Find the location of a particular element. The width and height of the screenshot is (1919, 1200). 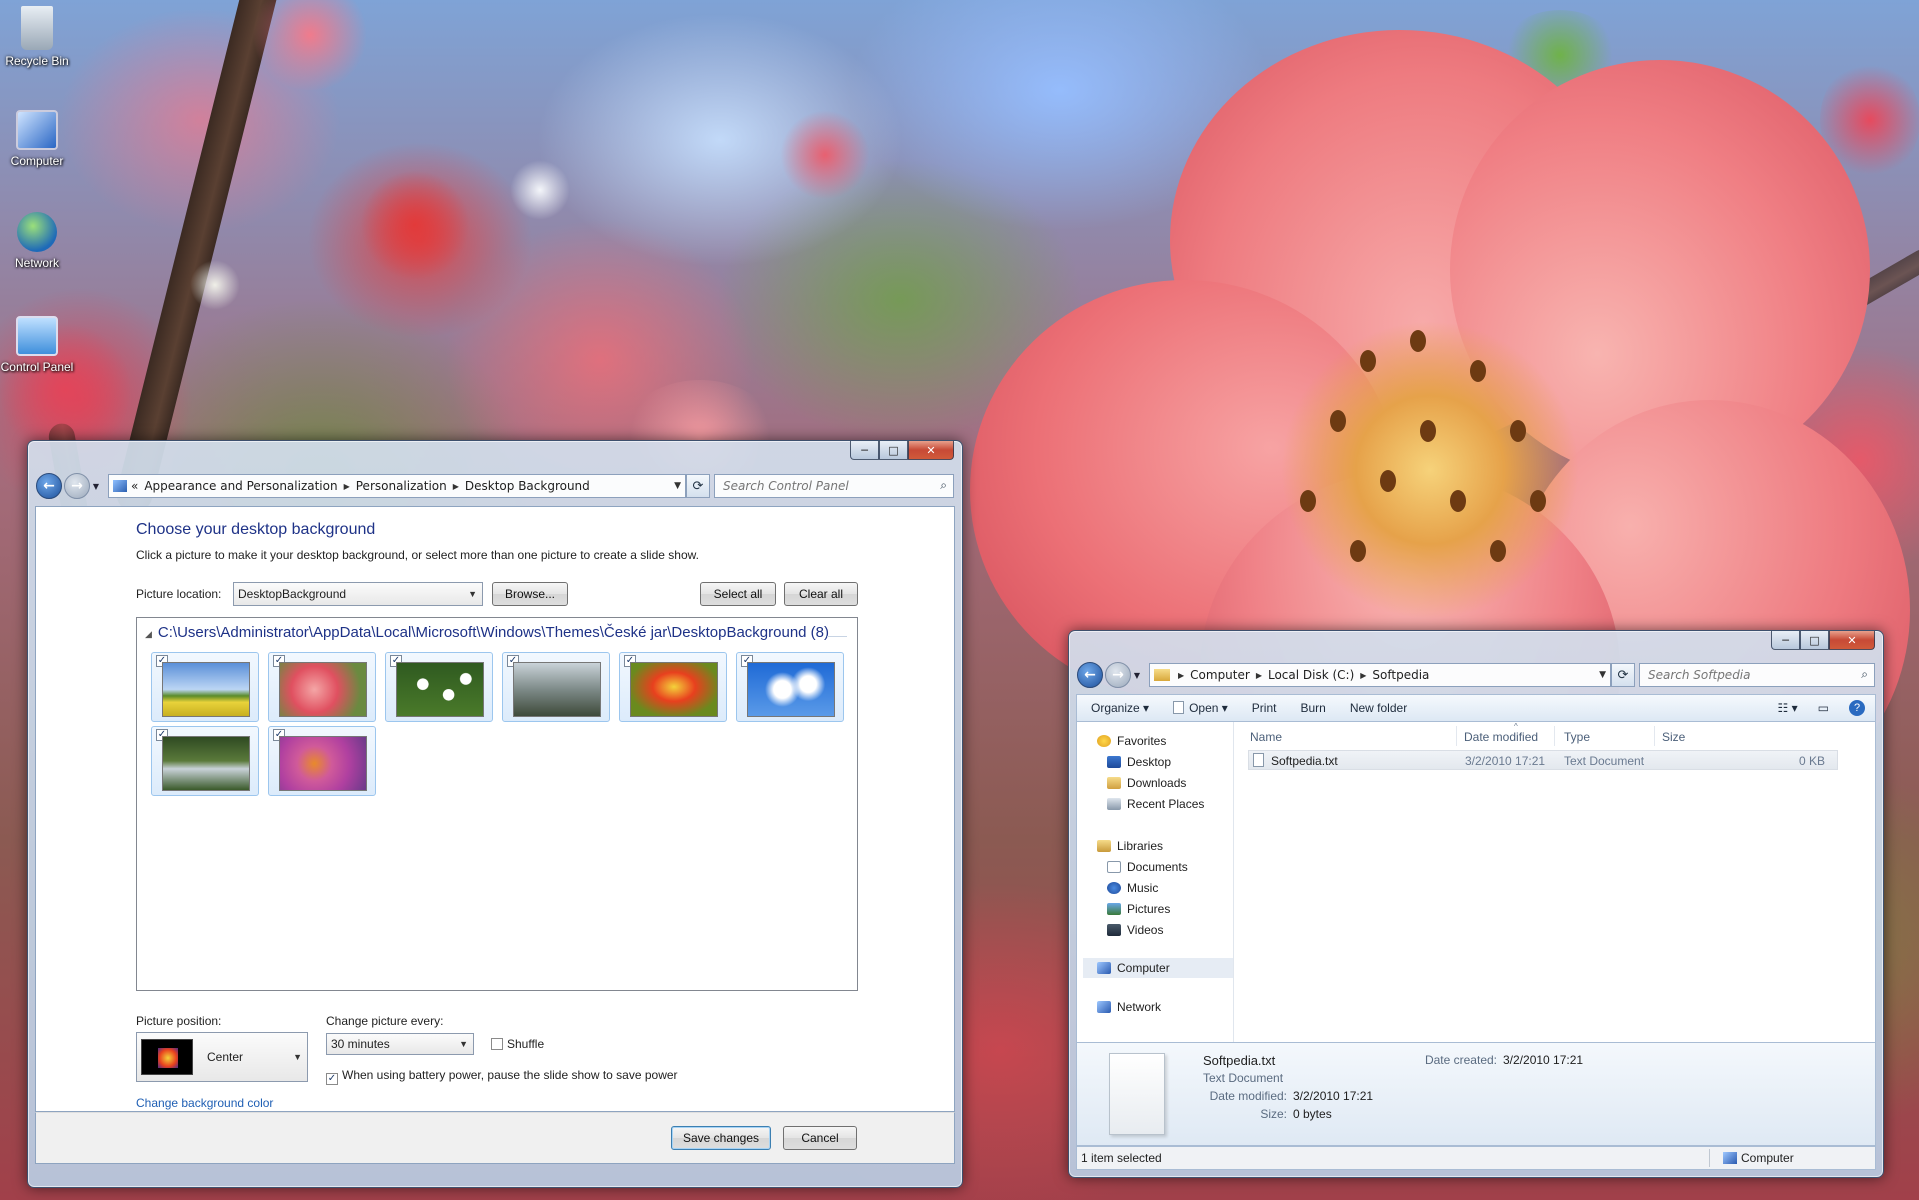

nav-documents: Documents is located at coordinates (1147, 867).